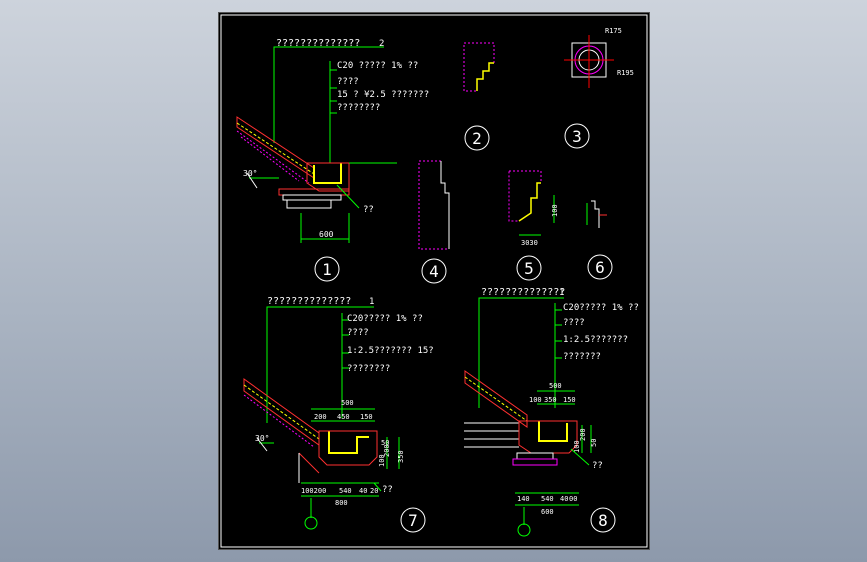 This screenshot has height=562, width=867. I want to click on detail-number: 1, so click(327, 269).